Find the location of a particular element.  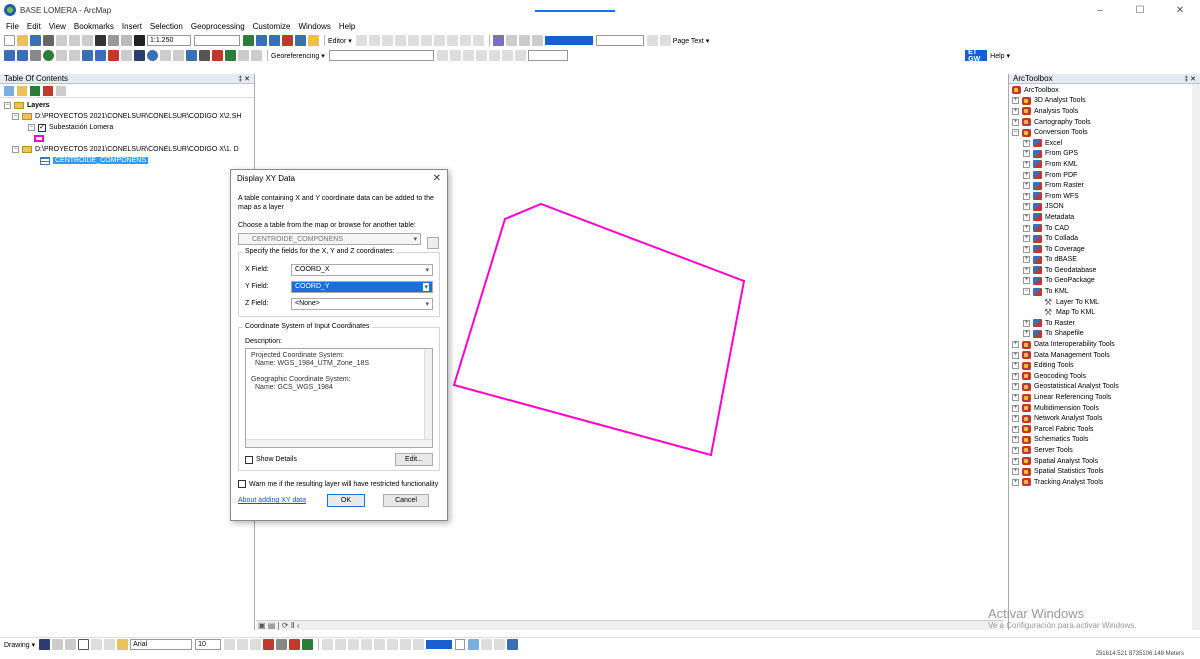

arctoolbox-scrollbar is located at coordinates (1196, 357).